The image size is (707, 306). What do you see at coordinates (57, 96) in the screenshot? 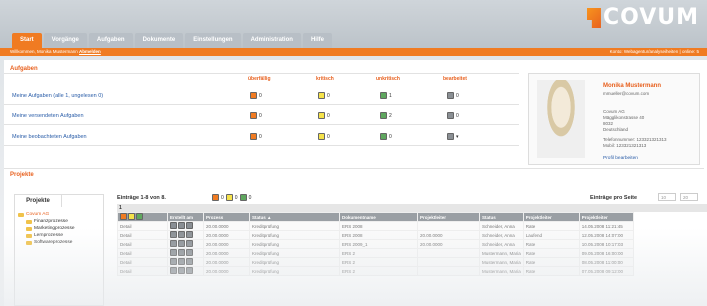
I see `task-row-label: Meine Aufgaben (alle 1, ungelesen 0)` at bounding box center [57, 96].